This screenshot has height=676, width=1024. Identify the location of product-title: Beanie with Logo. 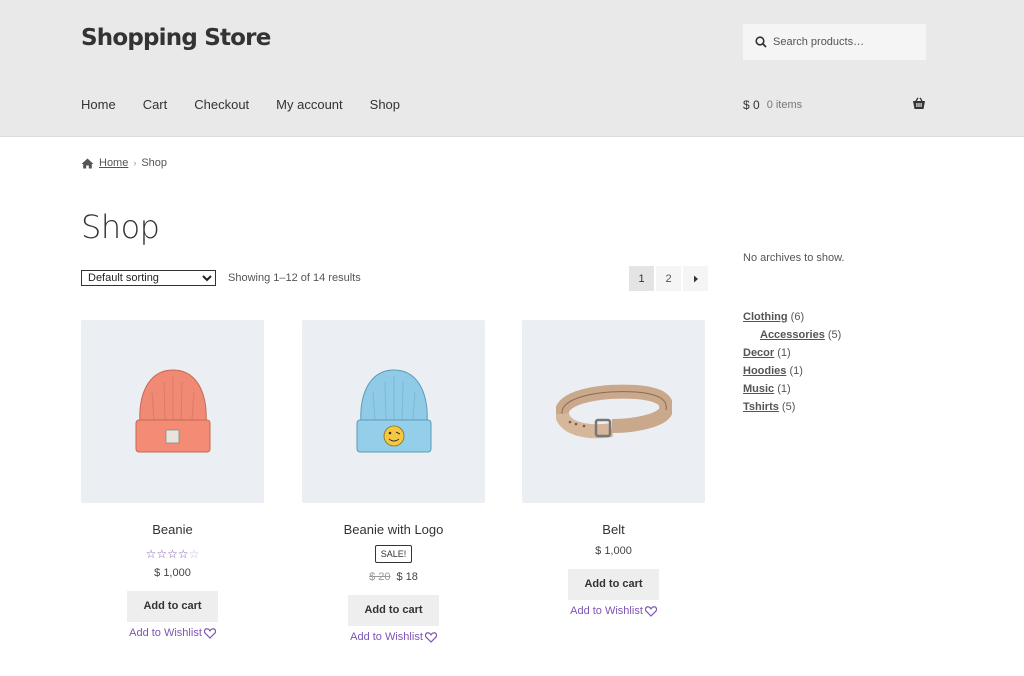
(393, 529).